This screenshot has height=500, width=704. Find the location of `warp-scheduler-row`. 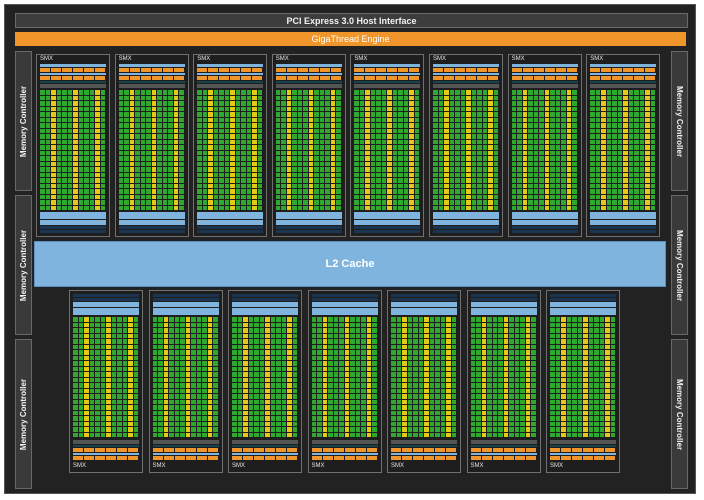

warp-scheduler-row is located at coordinates (344, 458).